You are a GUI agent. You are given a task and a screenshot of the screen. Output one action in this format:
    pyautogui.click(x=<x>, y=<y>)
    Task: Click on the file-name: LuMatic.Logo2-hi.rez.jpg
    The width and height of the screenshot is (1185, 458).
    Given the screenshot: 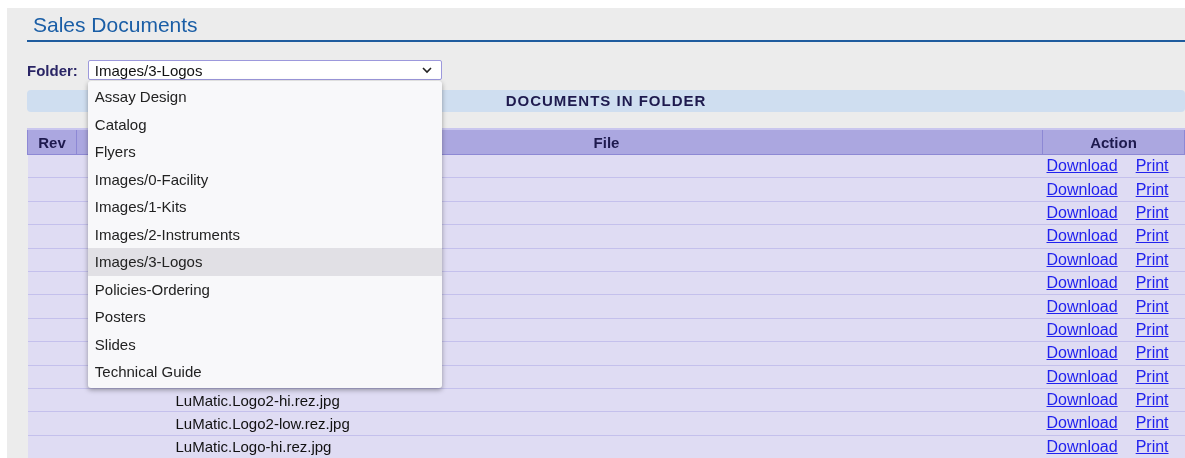 What is the action you would take?
    pyautogui.click(x=257, y=400)
    